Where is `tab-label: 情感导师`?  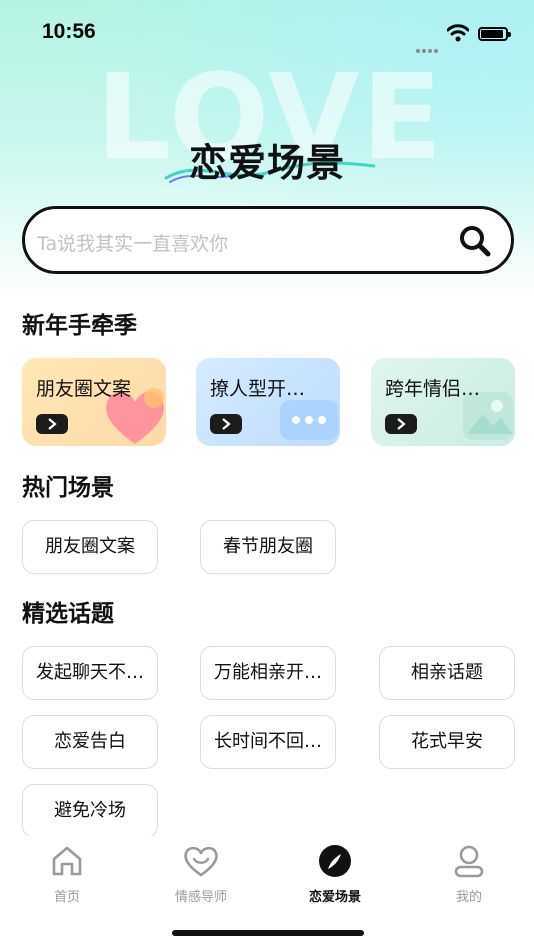
tab-label: 情感导师 is located at coordinates (200, 897).